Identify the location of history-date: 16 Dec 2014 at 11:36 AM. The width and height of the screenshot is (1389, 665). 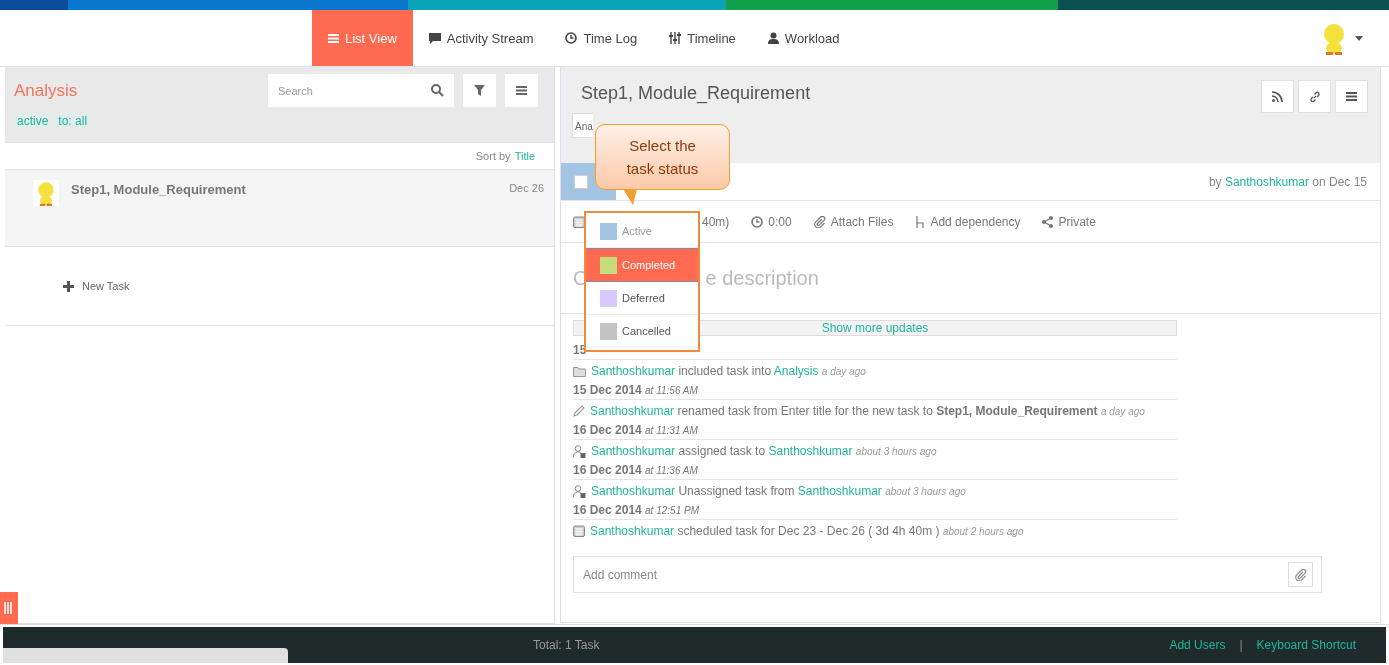
(875, 471).